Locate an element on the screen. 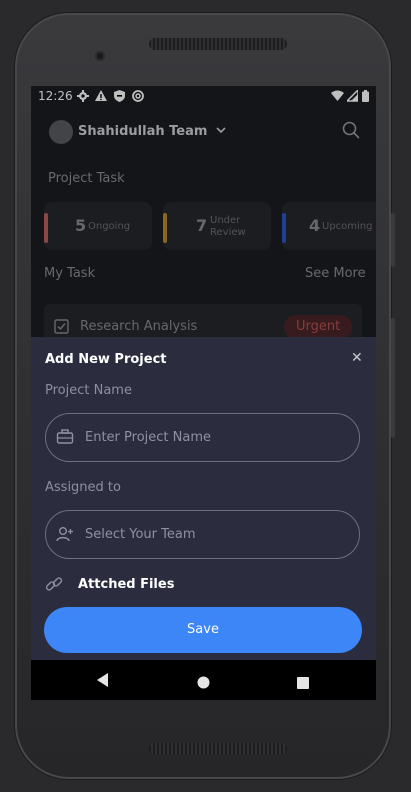  attached-files-button: Attched Files is located at coordinates (126, 584).